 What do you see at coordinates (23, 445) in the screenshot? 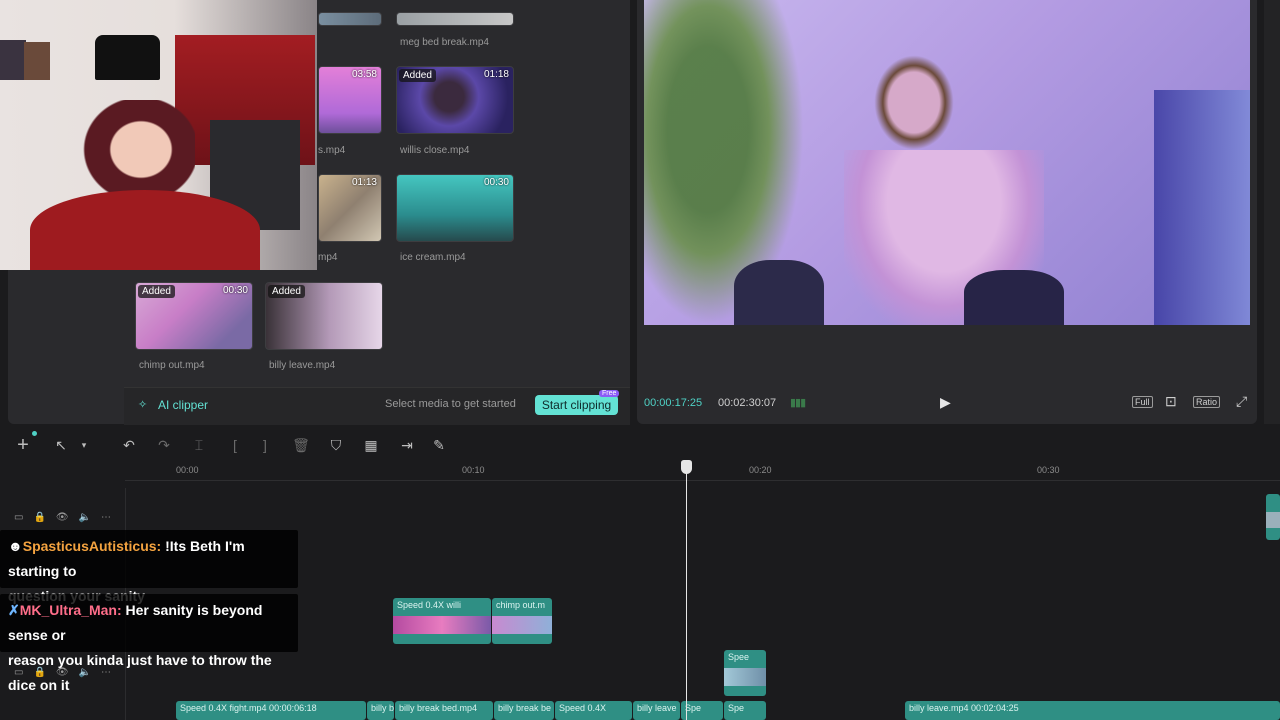
I see `add-track-icon: +` at bounding box center [23, 445].